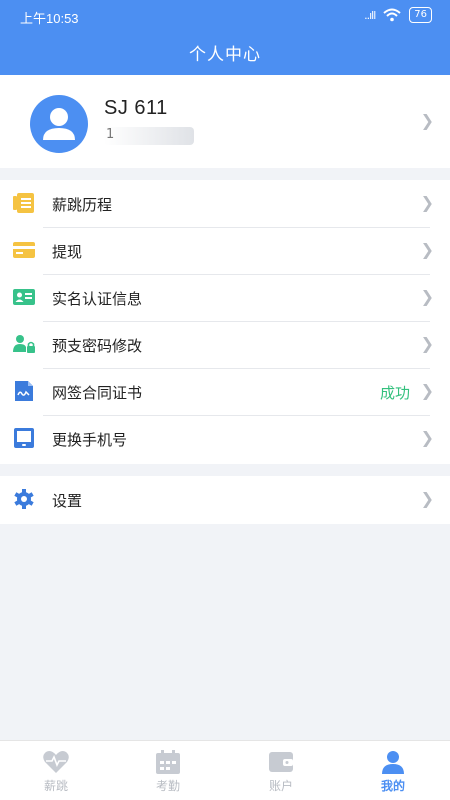 This screenshot has height=800, width=450. I want to click on app-header: 上午10:53 ..ıll 76 个人中心, so click(225, 37).